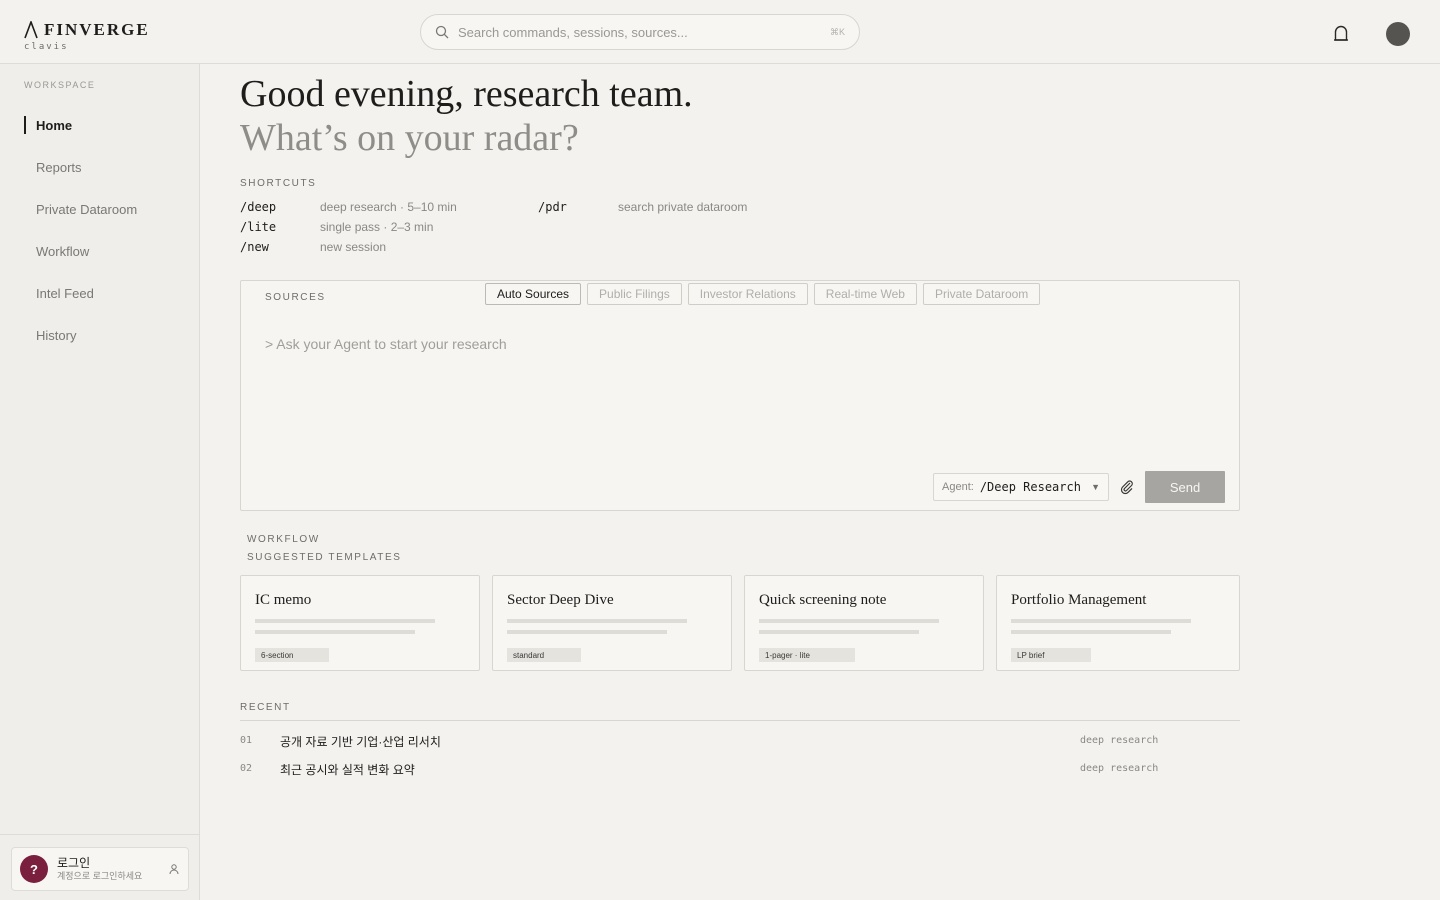 This screenshot has width=1440, height=900. I want to click on template-card-ic-memo: IC memo 6-section, so click(360, 623).